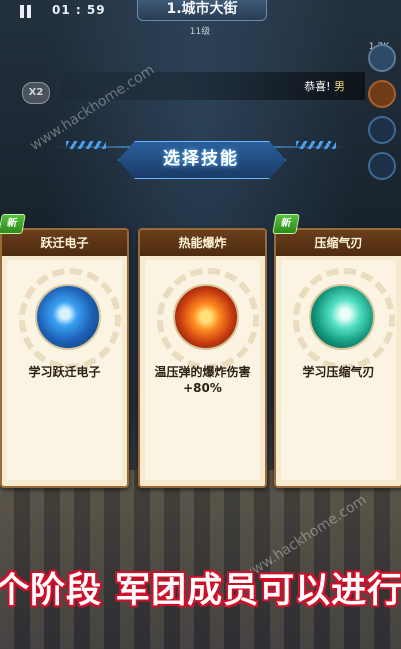 The height and width of the screenshot is (649, 401). I want to click on card-body: 学习压缩气刃, so click(338, 370).